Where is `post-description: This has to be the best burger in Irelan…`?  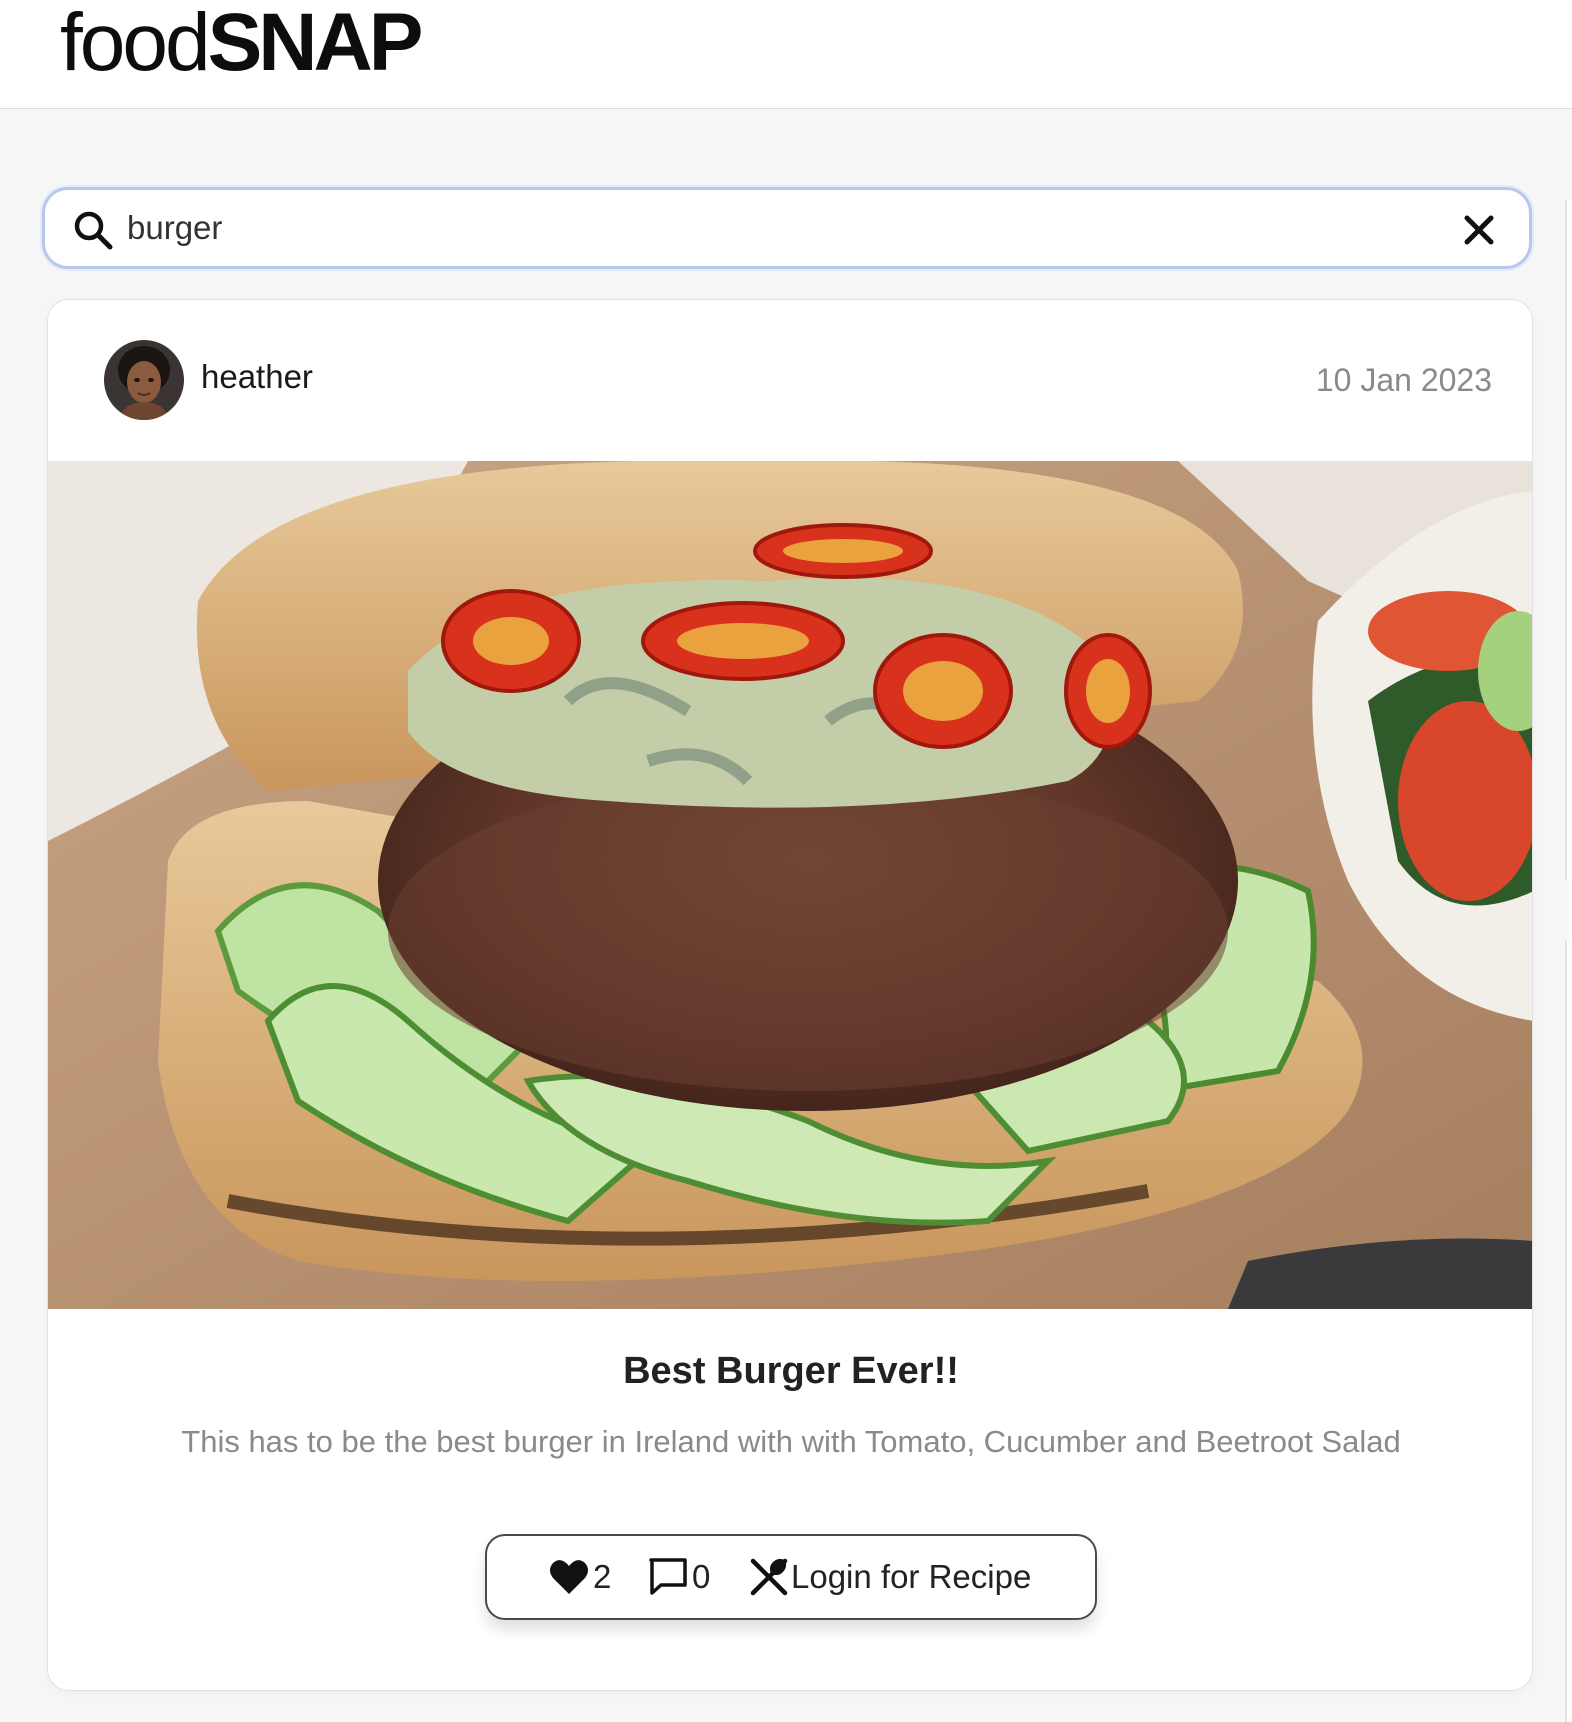
post-description: This has to be the best burger in Irelan… is located at coordinates (791, 1441).